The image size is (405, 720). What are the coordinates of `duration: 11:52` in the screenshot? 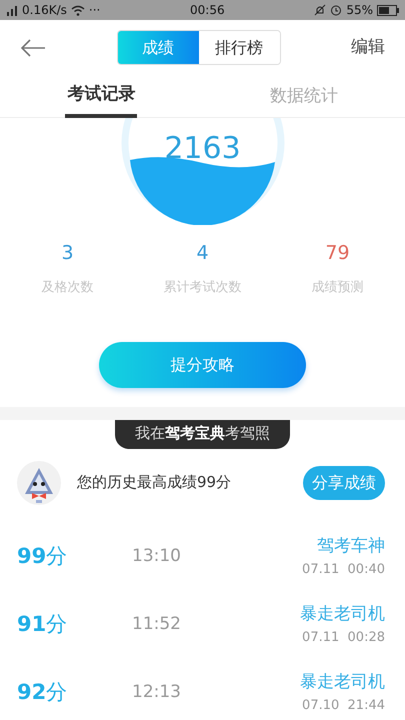 It's located at (157, 624).